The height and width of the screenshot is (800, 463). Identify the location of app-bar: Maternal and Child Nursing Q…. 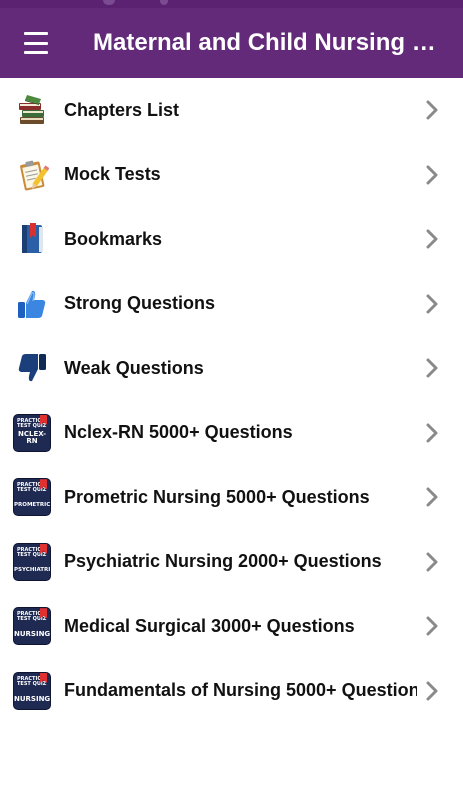
(231, 43).